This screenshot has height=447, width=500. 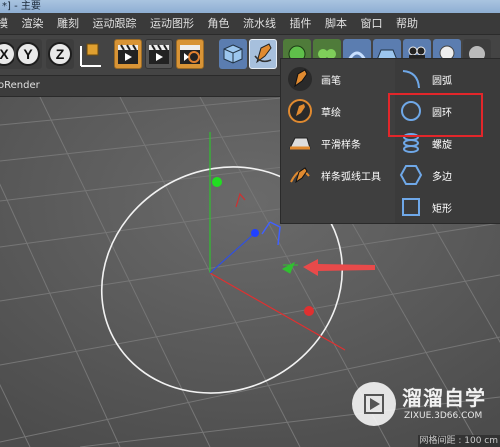 I want to click on watermark-url: ZIXUE.3D66.COM, so click(x=443, y=416).